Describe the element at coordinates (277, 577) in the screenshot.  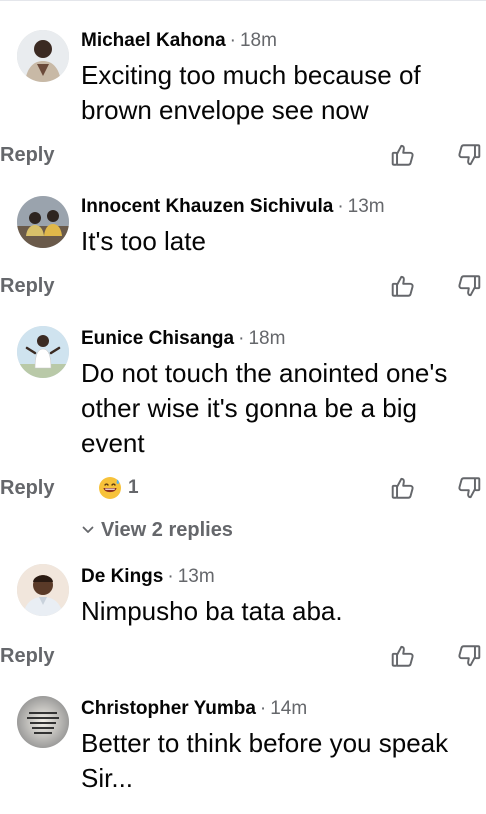
I see `comment-header: De Kings · 13m` at that location.